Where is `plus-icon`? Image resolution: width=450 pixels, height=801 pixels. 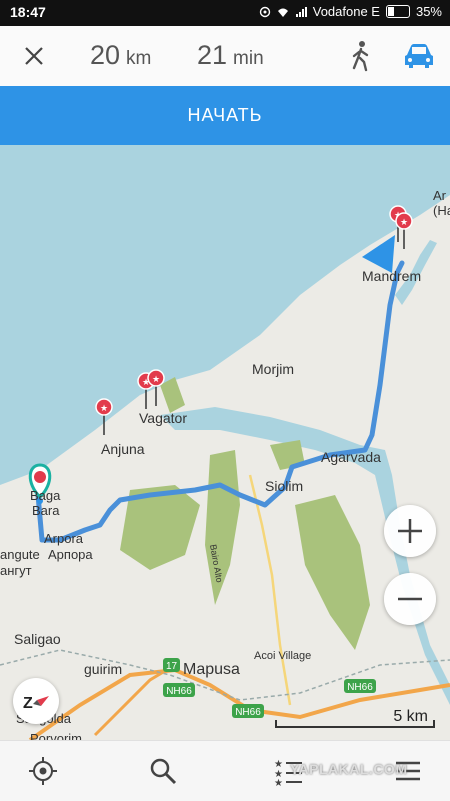 plus-icon is located at coordinates (410, 531).